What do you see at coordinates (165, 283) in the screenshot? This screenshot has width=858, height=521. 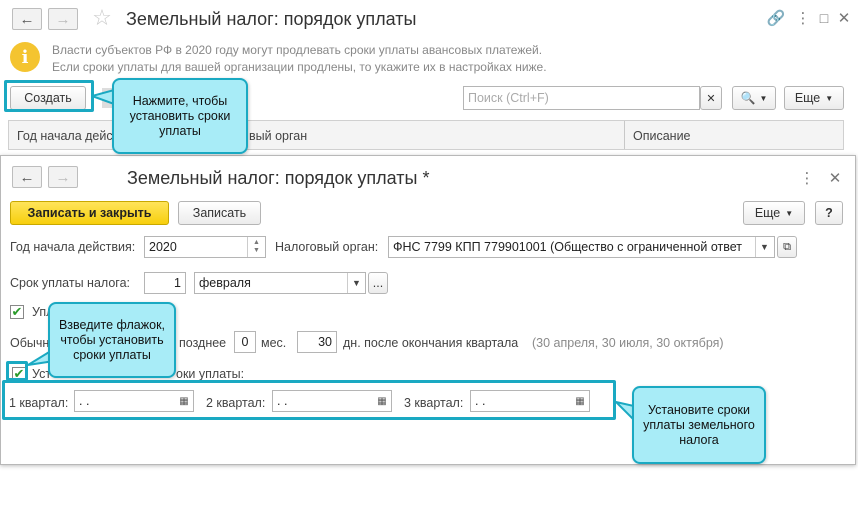 I see `pay-day-input: 1` at bounding box center [165, 283].